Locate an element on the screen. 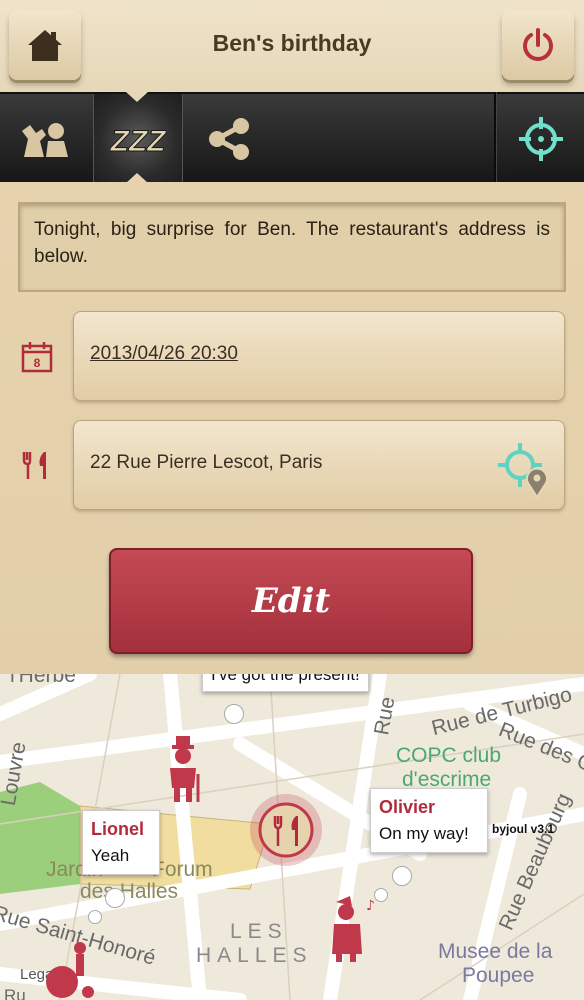 The height and width of the screenshot is (1000, 584). version-label: byjoul v3.1 is located at coordinates (523, 829).